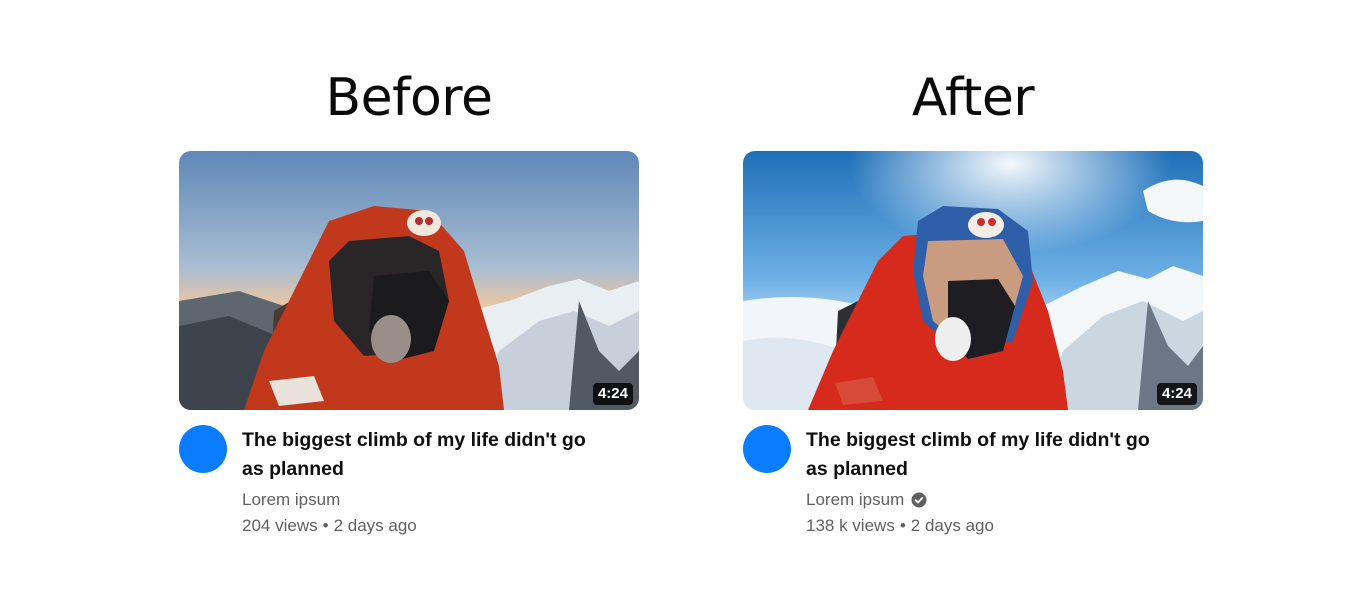 Image resolution: width=1366 pixels, height=597 pixels. Describe the element at coordinates (329, 526) in the screenshot. I see `video-meta: 204 views • 2 days ago` at that location.